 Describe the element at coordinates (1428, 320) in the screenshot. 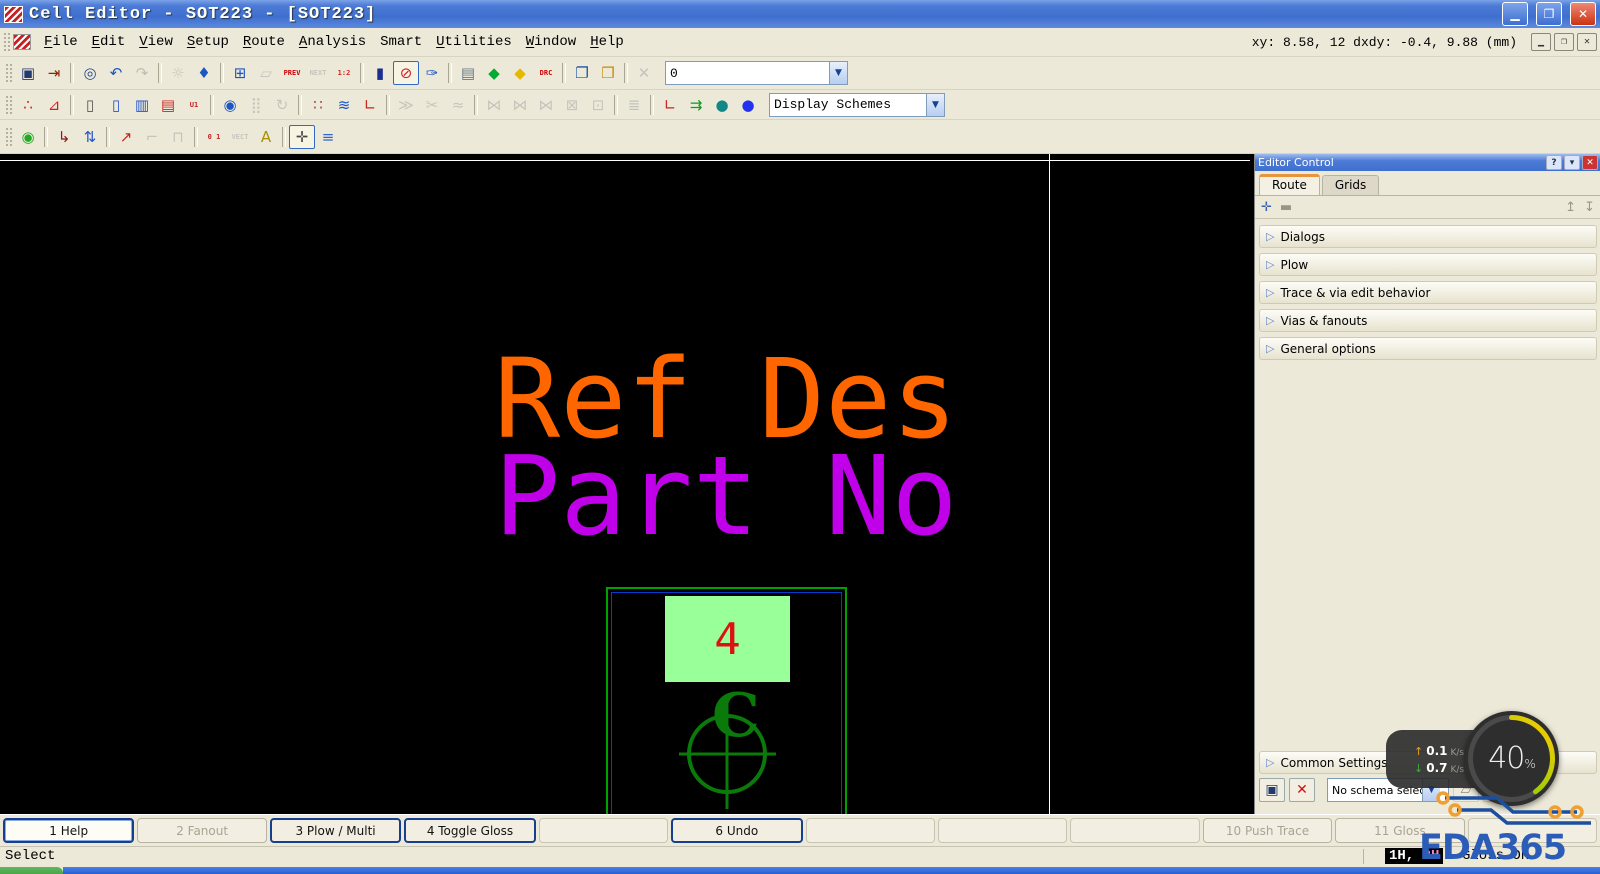

I see `section-vias-fanouts: ▷ Vias & fanouts` at that location.